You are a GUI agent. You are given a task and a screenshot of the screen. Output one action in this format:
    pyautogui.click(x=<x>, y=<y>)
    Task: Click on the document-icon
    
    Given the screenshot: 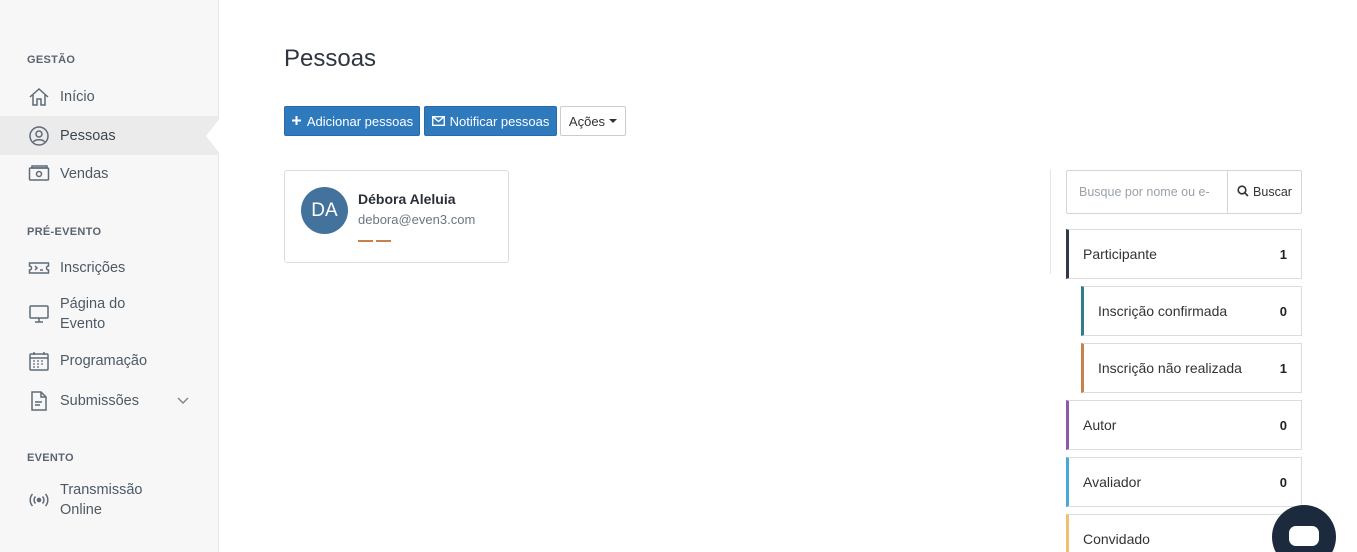 What is the action you would take?
    pyautogui.click(x=39, y=401)
    